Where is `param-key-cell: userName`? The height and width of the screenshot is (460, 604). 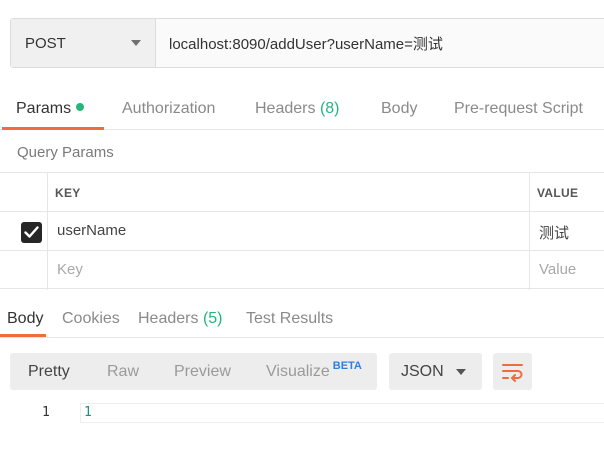 param-key-cell: userName is located at coordinates (91, 230).